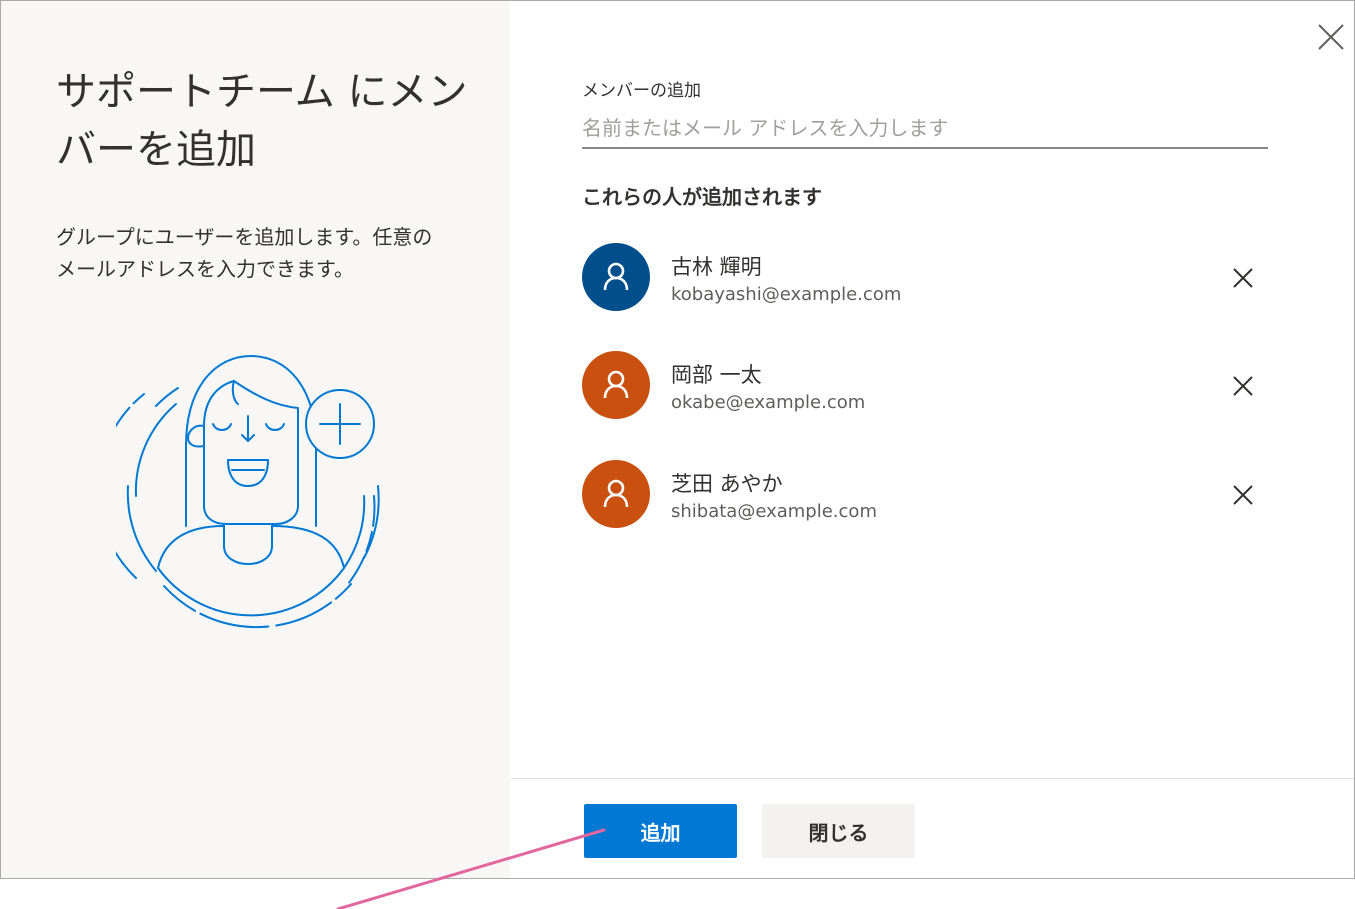 The height and width of the screenshot is (909, 1355). I want to click on close-button: 閉じる, so click(838, 831).